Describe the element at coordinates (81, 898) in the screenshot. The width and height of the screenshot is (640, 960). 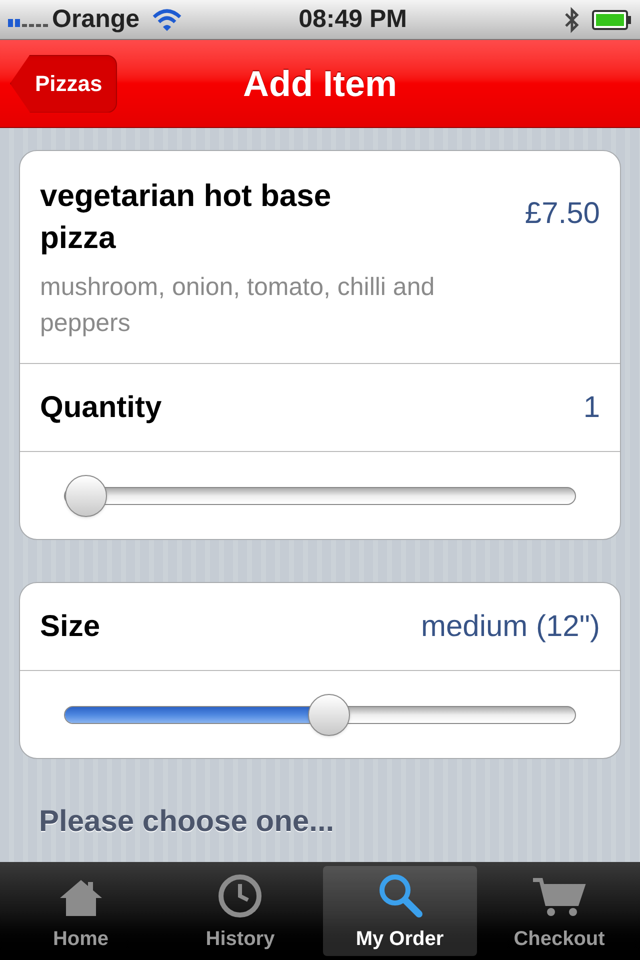
I see `home-icon` at that location.